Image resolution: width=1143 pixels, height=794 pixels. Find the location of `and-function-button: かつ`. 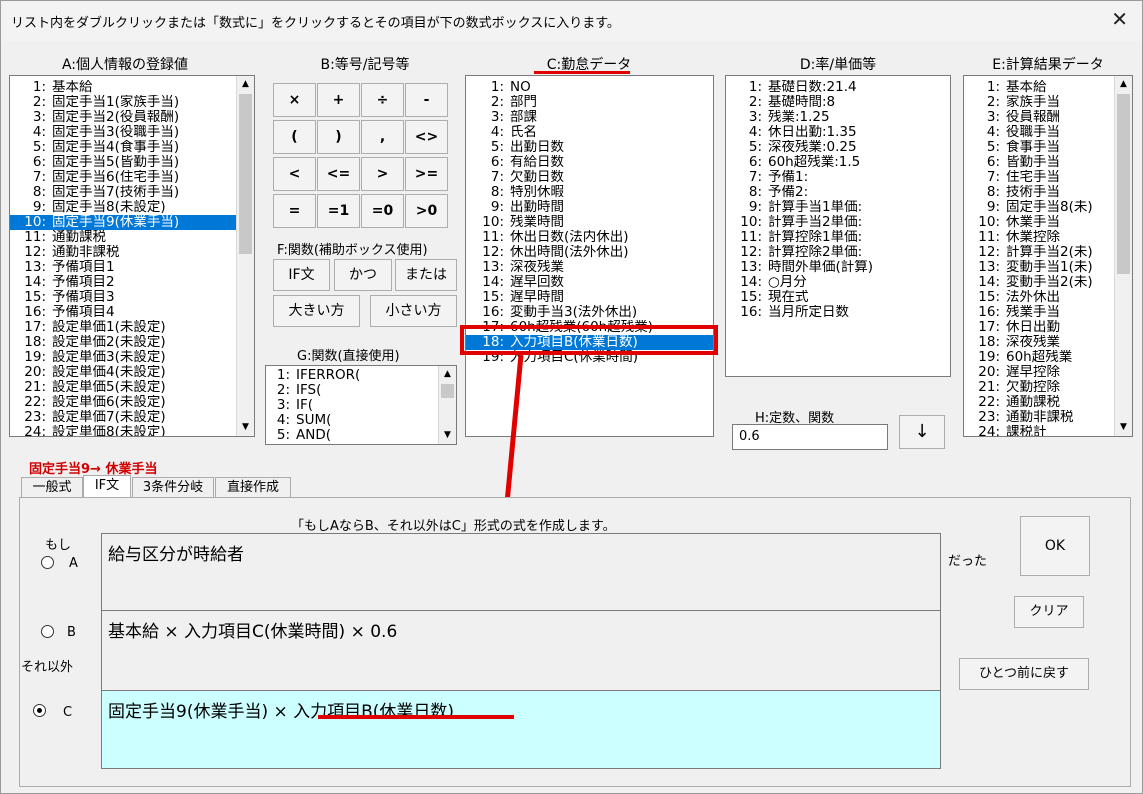

and-function-button: かつ is located at coordinates (363, 275).